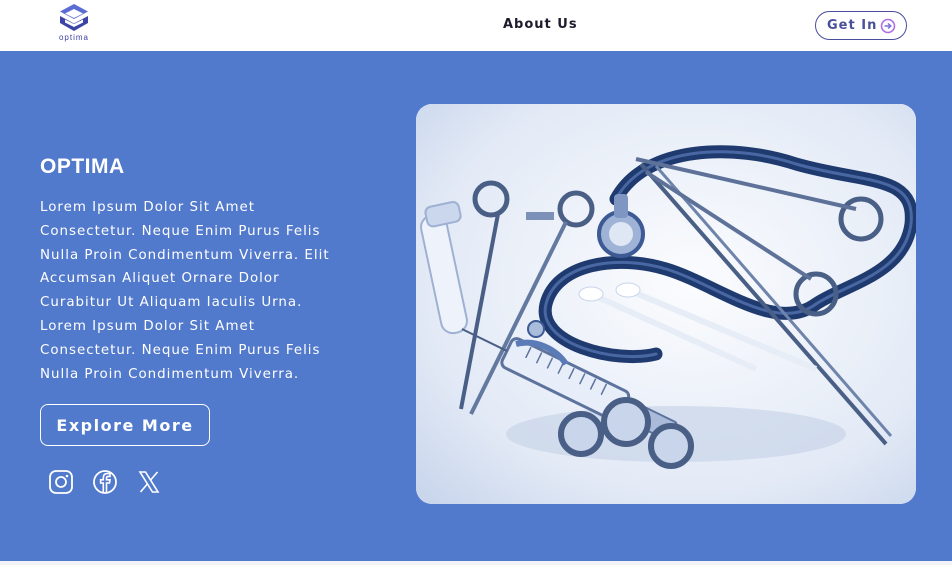 The width and height of the screenshot is (952, 565). Describe the element at coordinates (61, 482) in the screenshot. I see `instagram-icon` at that location.